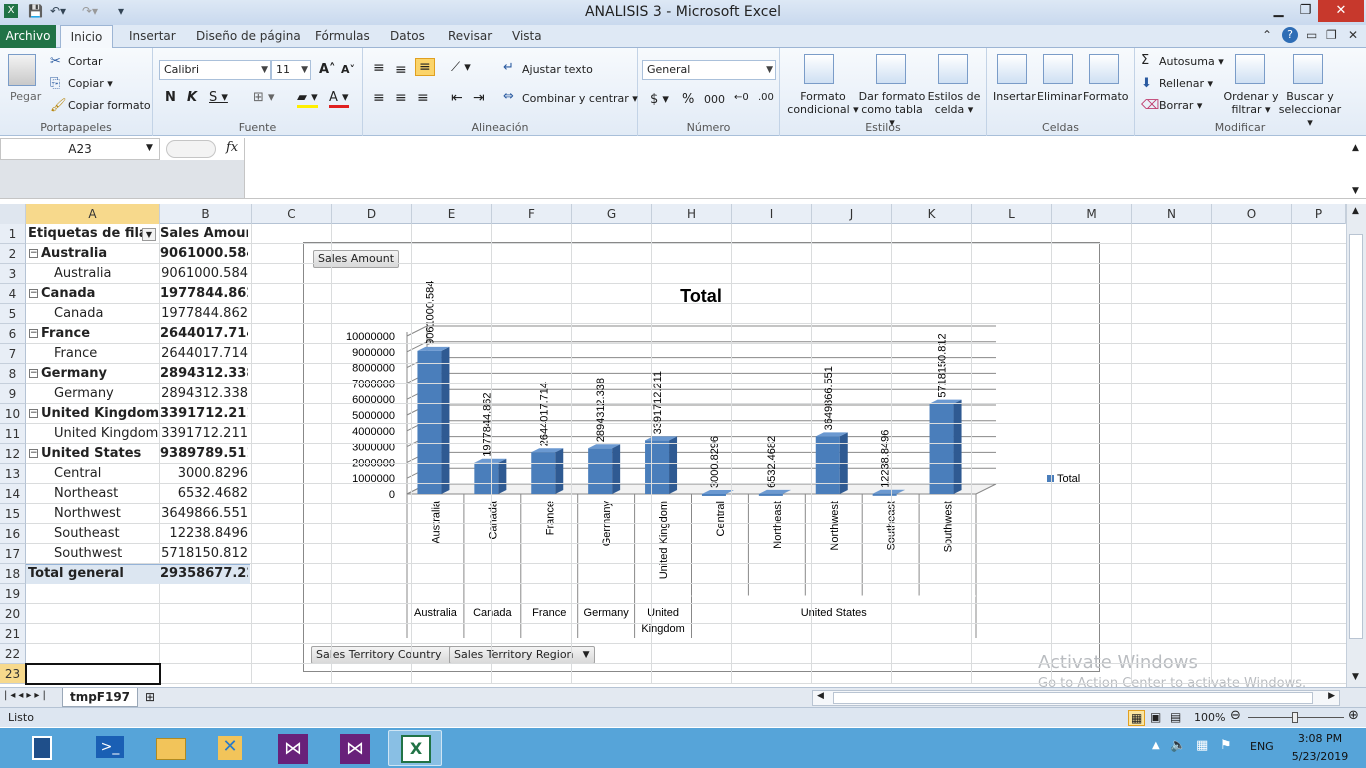 Image resolution: width=1366 pixels, height=768 pixels. I want to click on merge-center-button: Combinar y centrar ▾, so click(580, 98).